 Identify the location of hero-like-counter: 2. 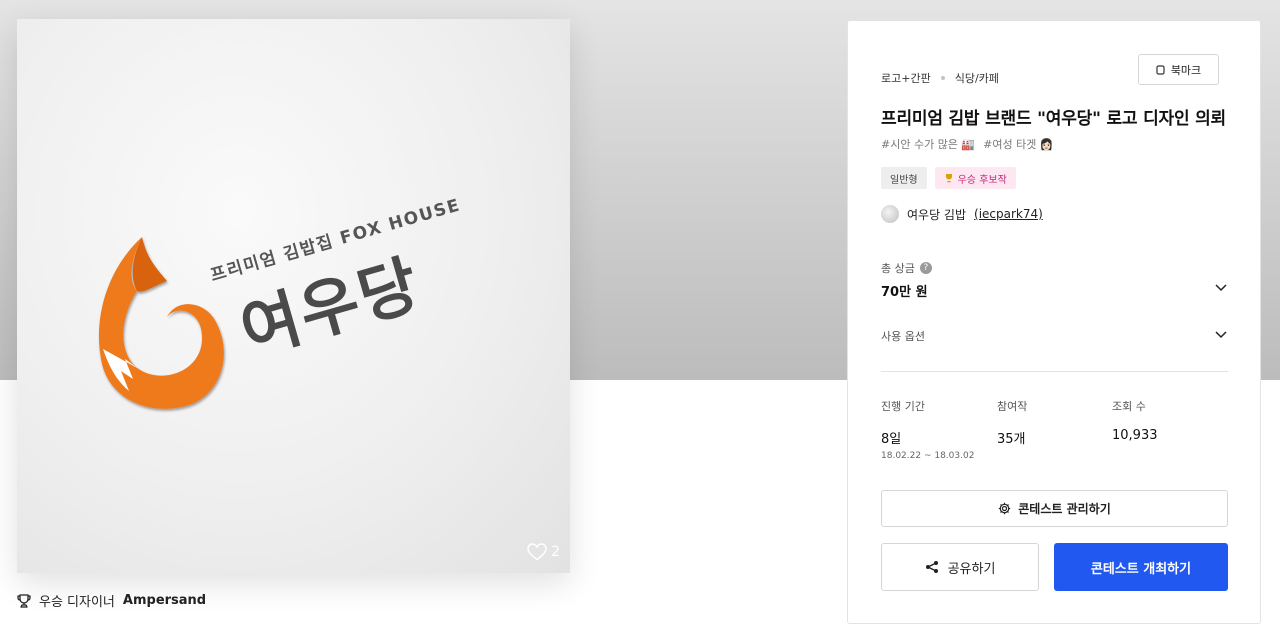
(543, 552).